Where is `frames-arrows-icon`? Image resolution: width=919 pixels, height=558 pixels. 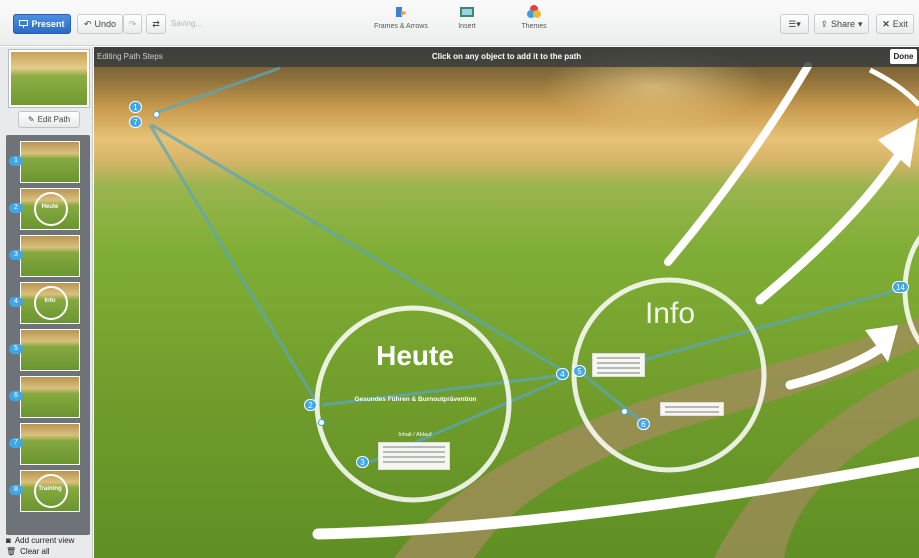 frames-arrows-icon is located at coordinates (401, 12).